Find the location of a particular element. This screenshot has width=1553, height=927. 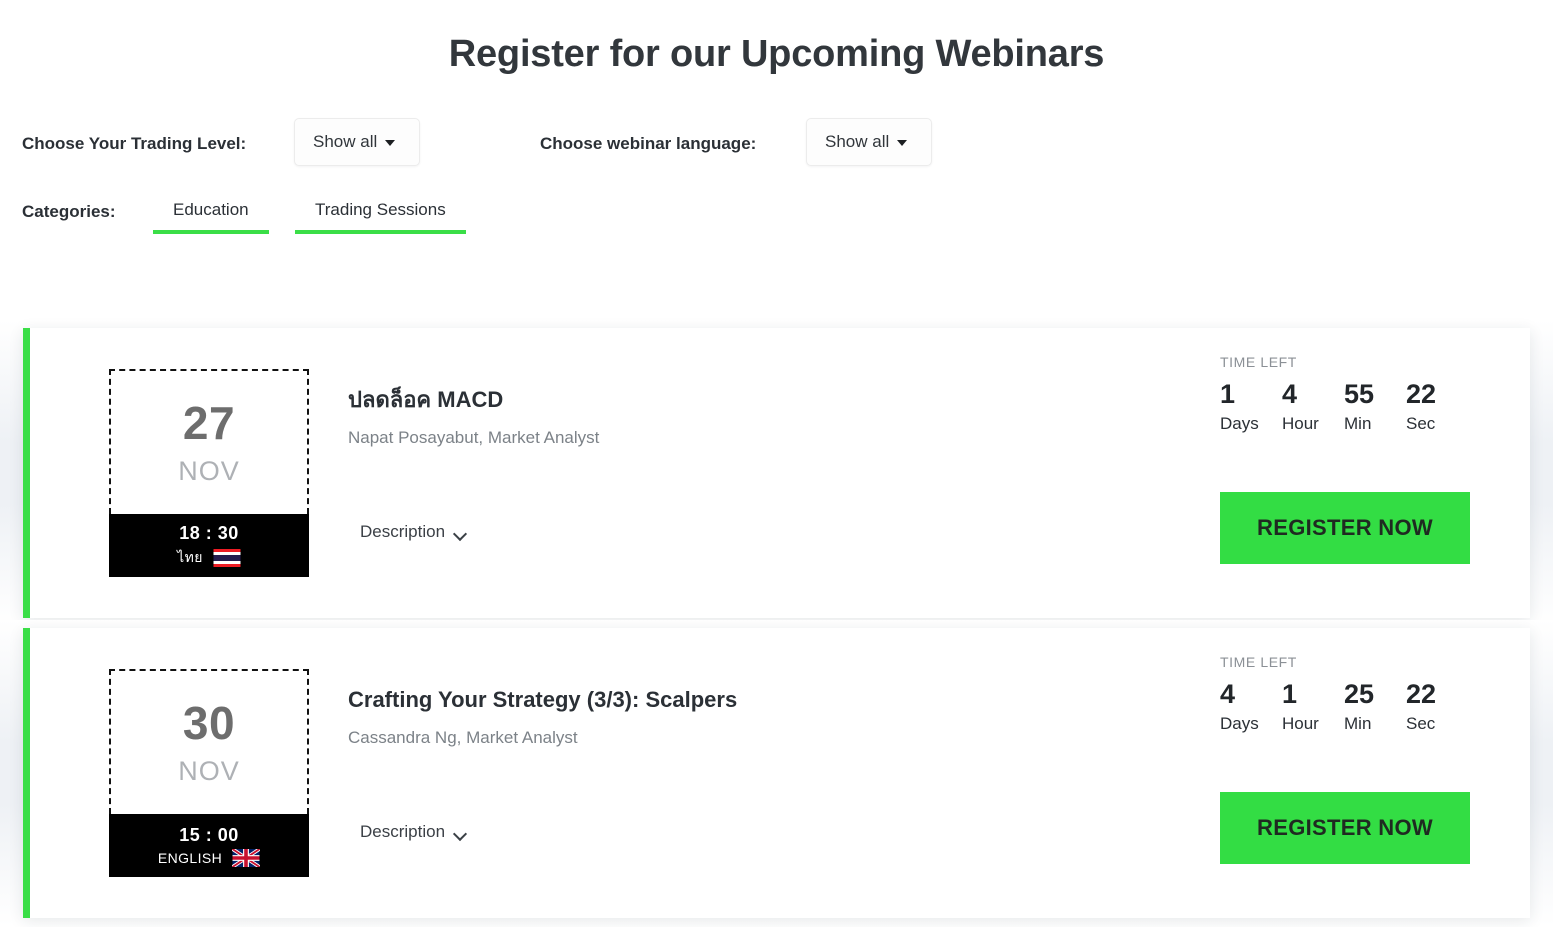

countdown-min-value: 25 is located at coordinates (1359, 694).